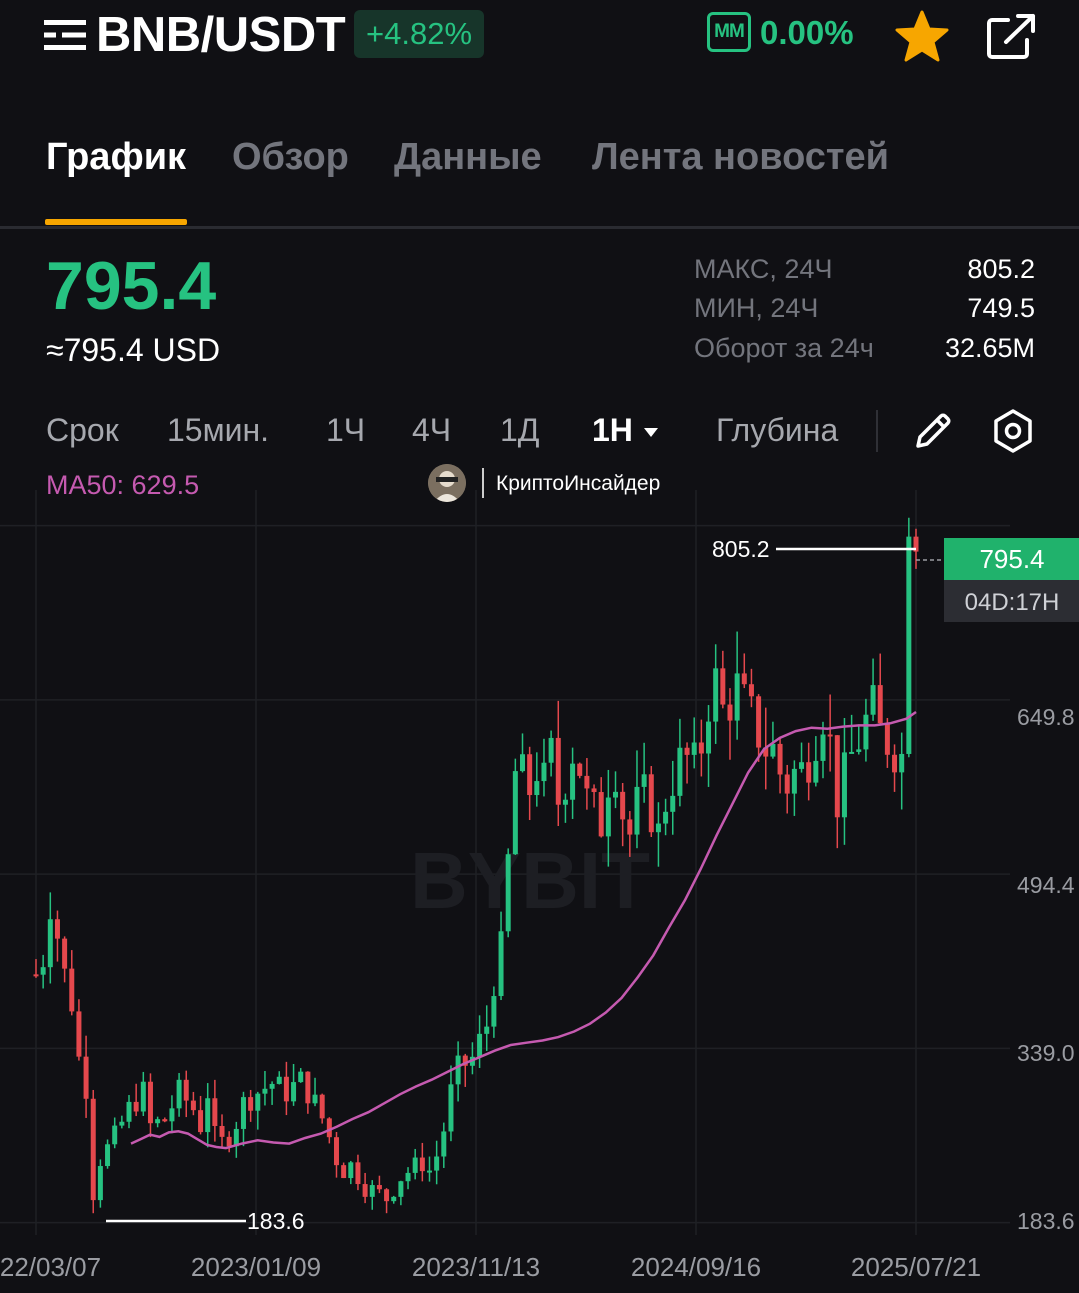 This screenshot has width=1079, height=1293. I want to click on low-marker-label: 183.6, so click(276, 1221).